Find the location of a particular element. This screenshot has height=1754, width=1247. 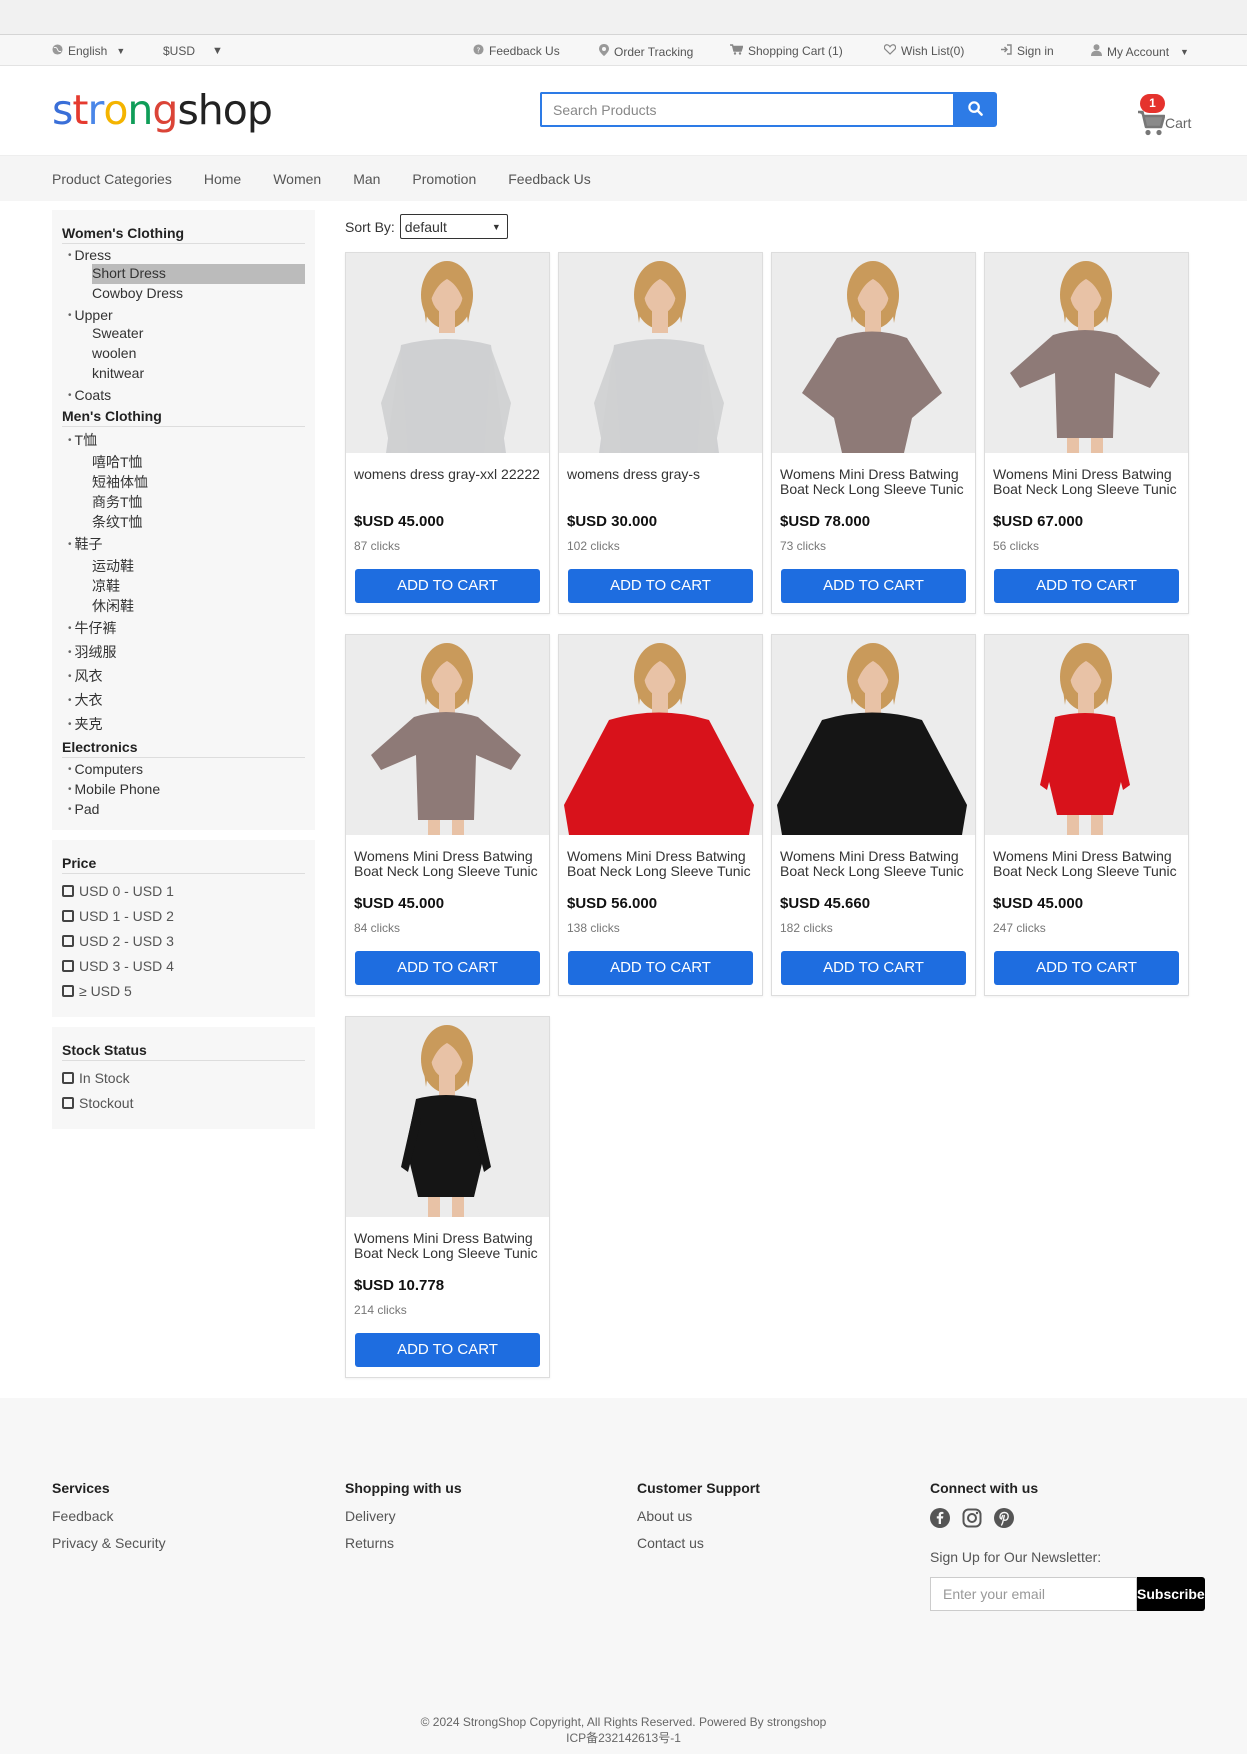

instagram-icon is located at coordinates (972, 1519).